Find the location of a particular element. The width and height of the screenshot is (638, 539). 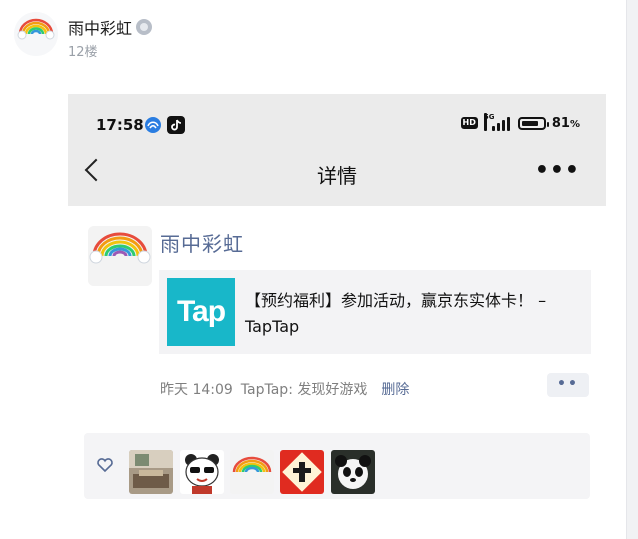

hd-badge: HD is located at coordinates (469, 123).